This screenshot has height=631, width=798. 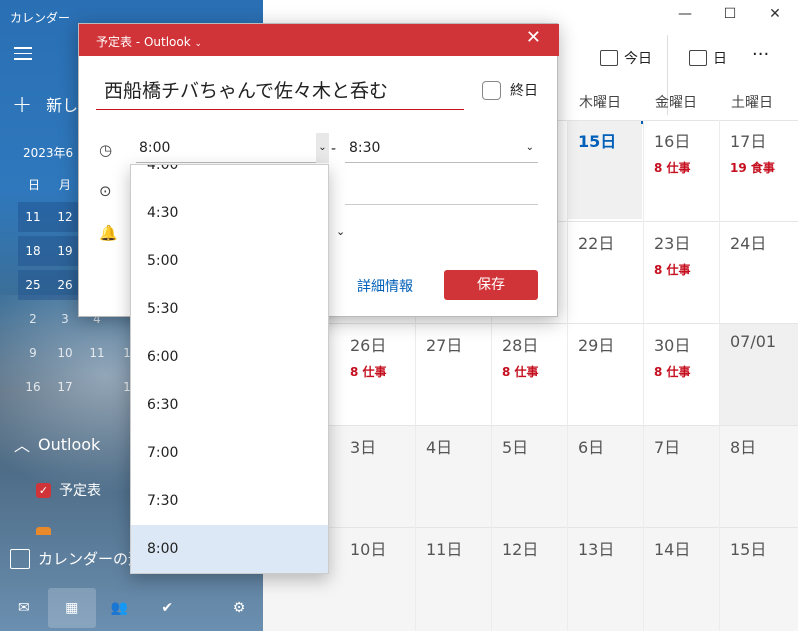 What do you see at coordinates (672, 344) in the screenshot?
I see `day-cell: 30日` at bounding box center [672, 344].